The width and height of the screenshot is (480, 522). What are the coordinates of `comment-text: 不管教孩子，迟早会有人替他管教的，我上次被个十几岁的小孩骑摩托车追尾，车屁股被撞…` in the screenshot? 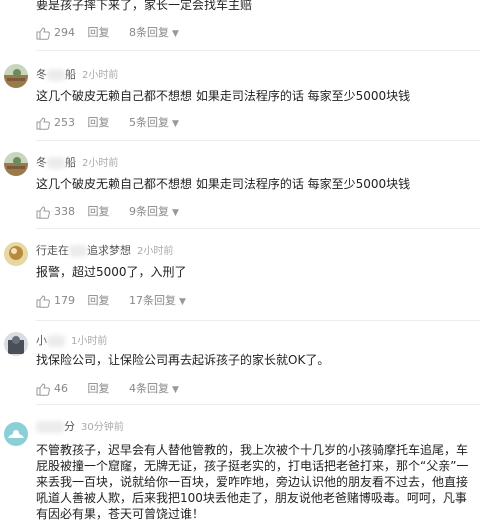 It's located at (252, 482).